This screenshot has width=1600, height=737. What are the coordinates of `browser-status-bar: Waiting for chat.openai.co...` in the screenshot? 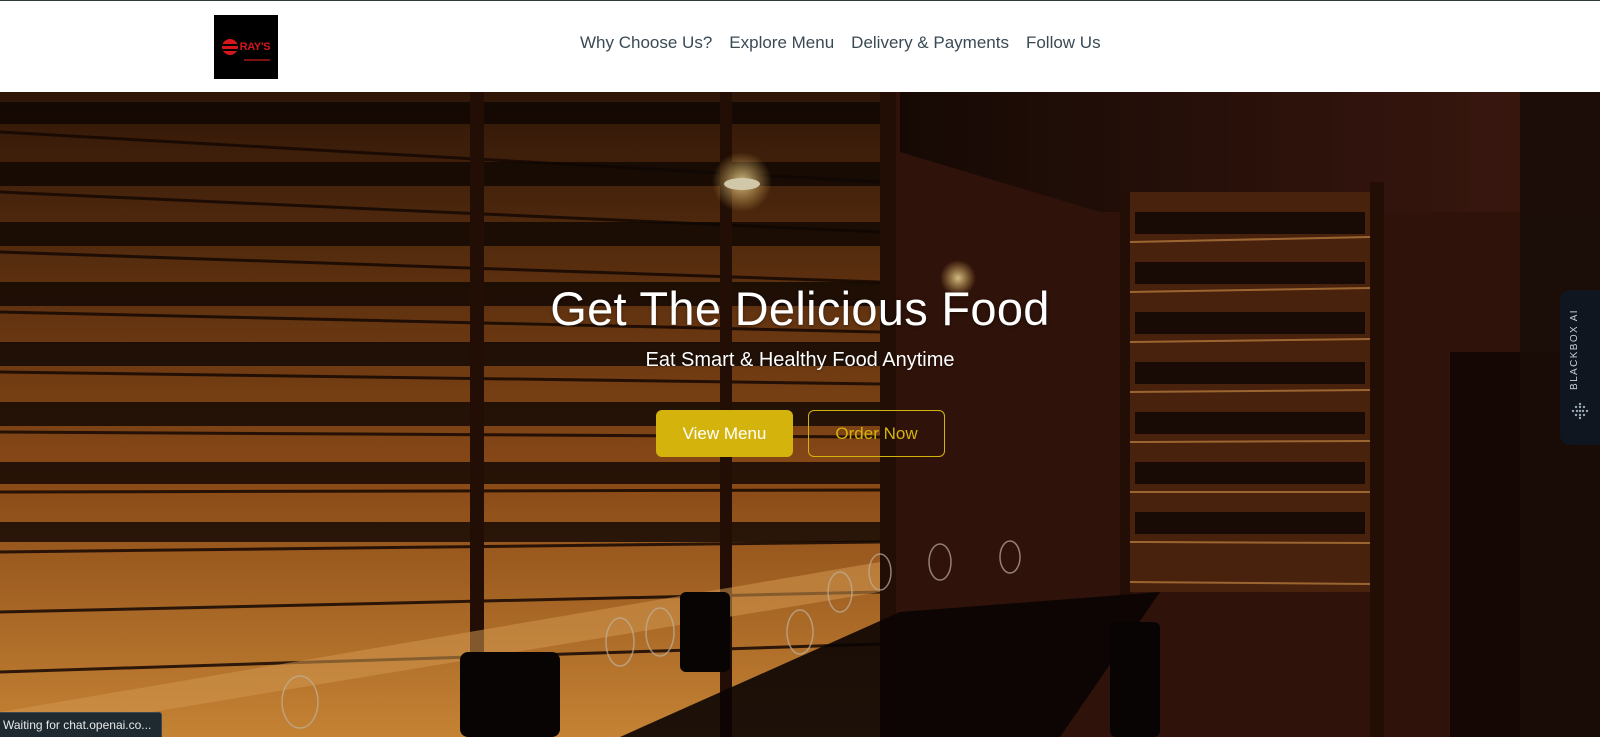 It's located at (81, 724).